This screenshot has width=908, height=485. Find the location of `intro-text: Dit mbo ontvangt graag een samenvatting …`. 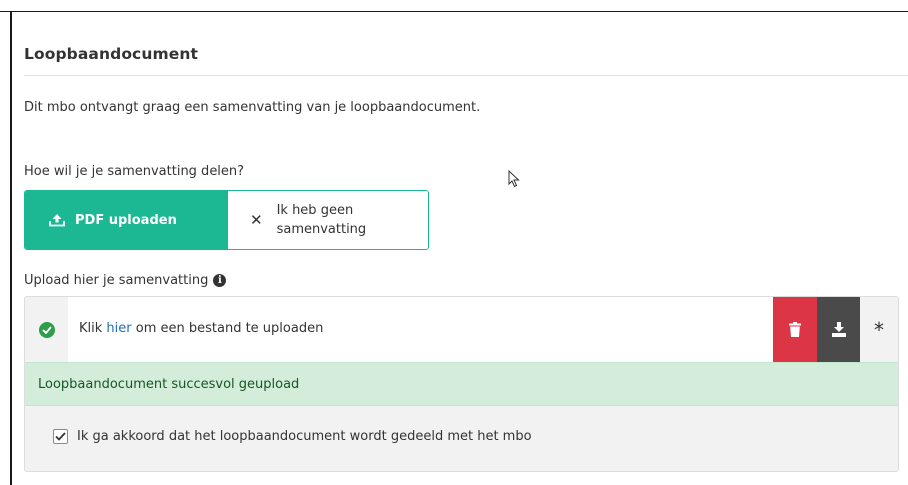

intro-text: Dit mbo ontvangt graag een samenvatting … is located at coordinates (252, 107).